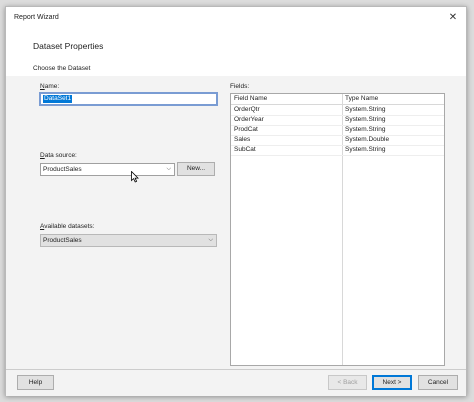  Describe the element at coordinates (367, 140) in the screenshot. I see `type-name-cell: System.Double` at that location.